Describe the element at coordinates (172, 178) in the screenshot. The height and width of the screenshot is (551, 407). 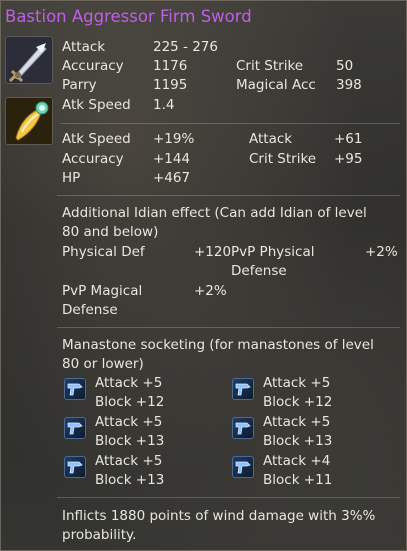
I see `bonus-value-hp: +467` at that location.